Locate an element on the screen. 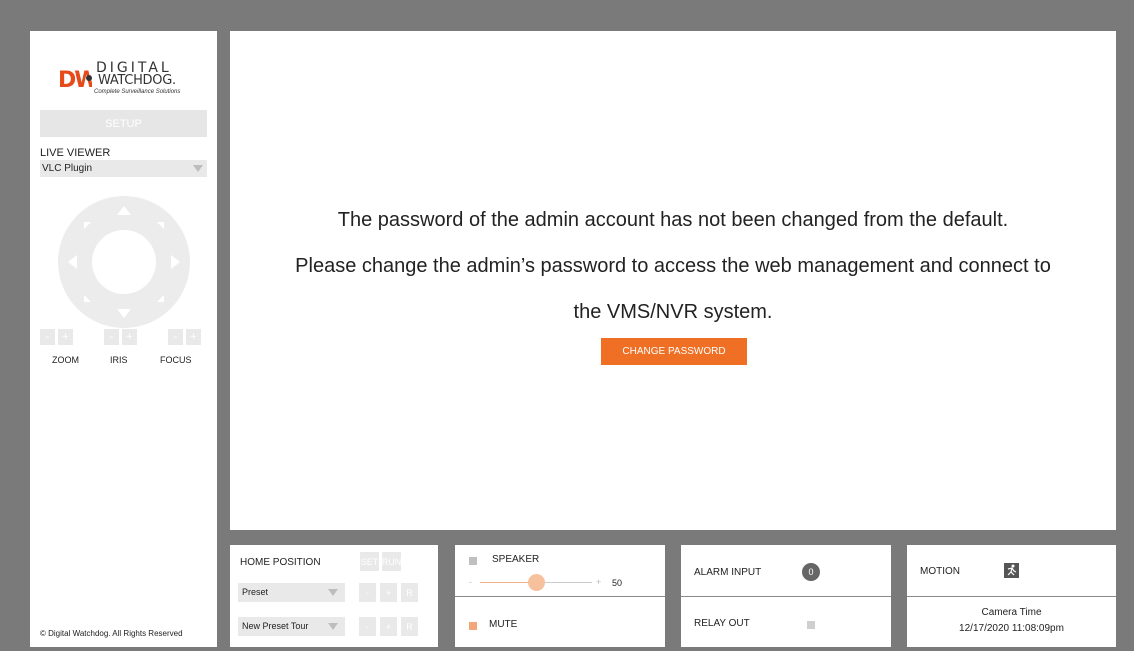  focus-near-button: - is located at coordinates (175, 337).